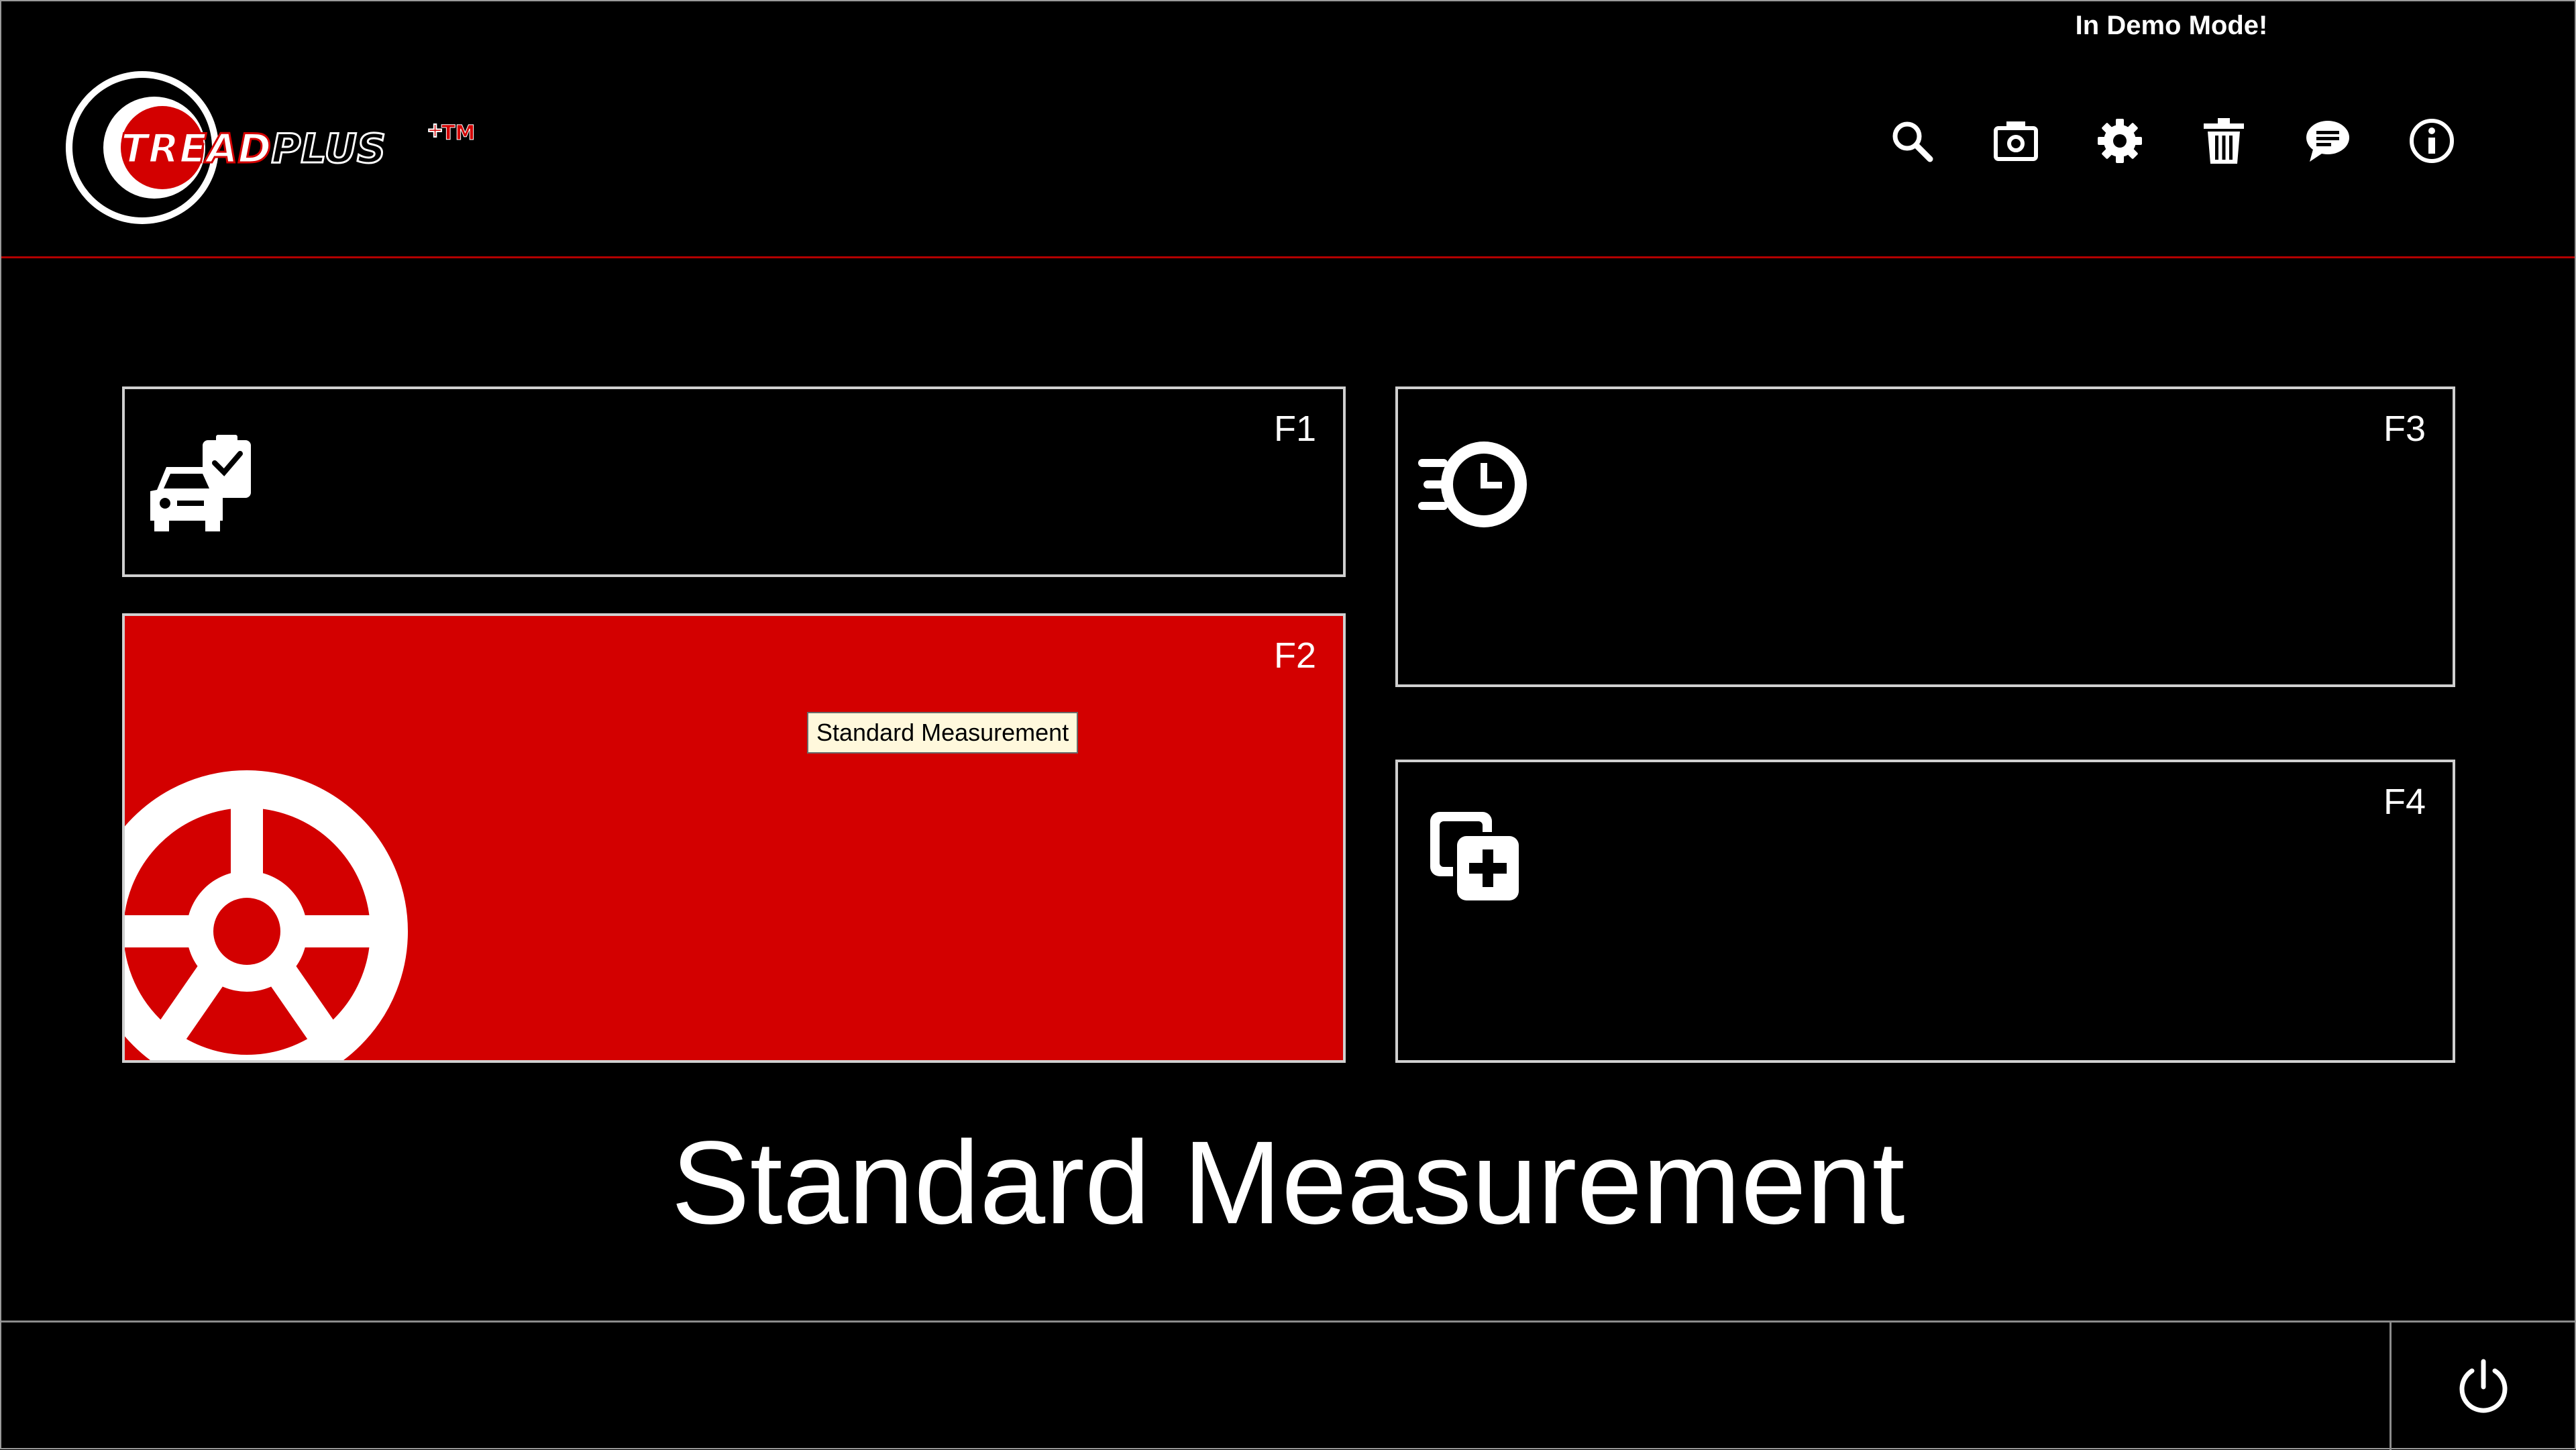 Image resolution: width=2576 pixels, height=1450 pixels. What do you see at coordinates (734, 838) in the screenshot?
I see `tile-f2: F2` at bounding box center [734, 838].